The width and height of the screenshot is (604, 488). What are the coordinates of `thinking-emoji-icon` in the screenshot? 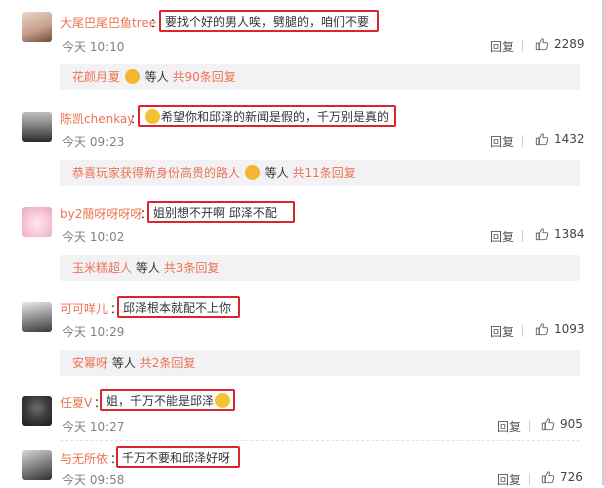 It's located at (223, 400).